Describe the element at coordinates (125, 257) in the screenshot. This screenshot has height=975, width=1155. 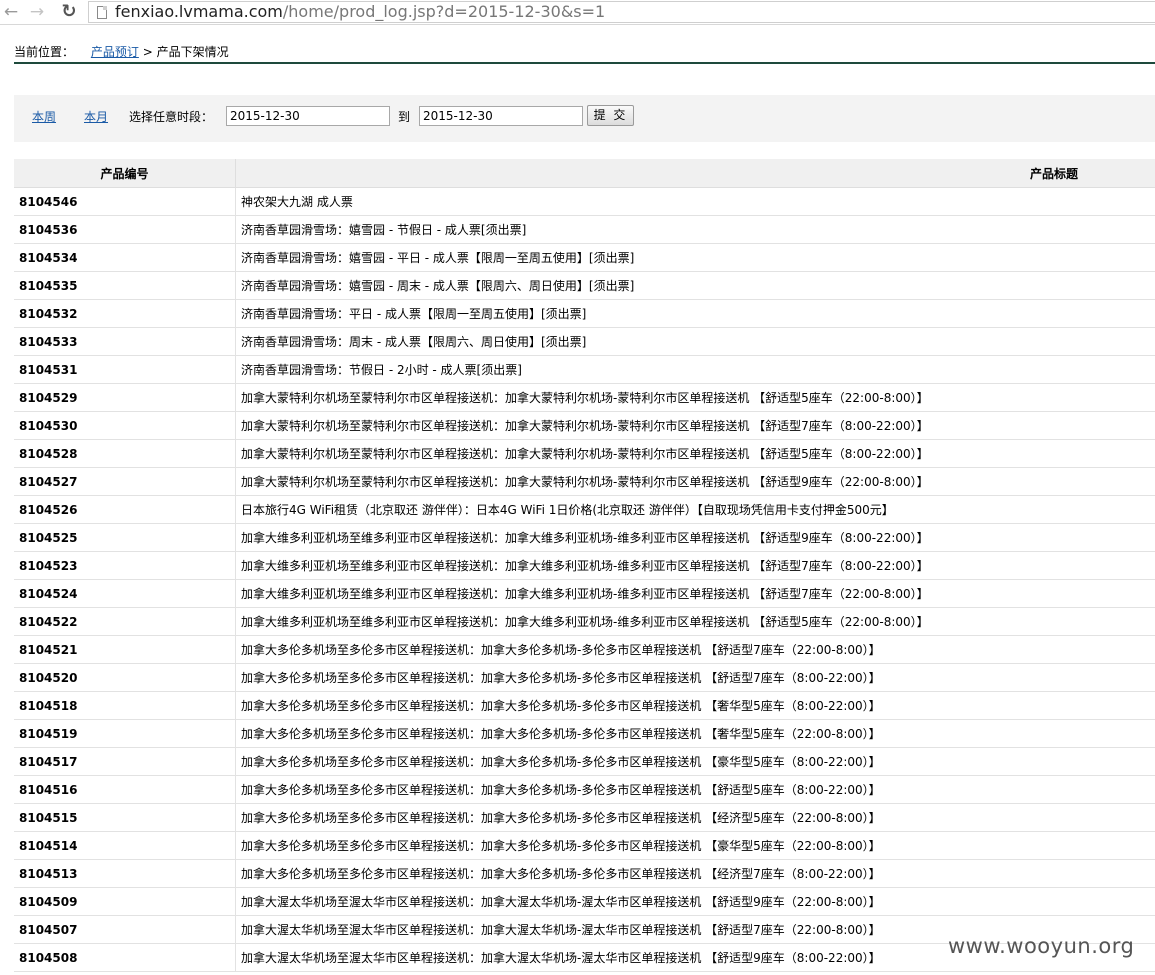
I see `product-id-cell: 8104534` at that location.